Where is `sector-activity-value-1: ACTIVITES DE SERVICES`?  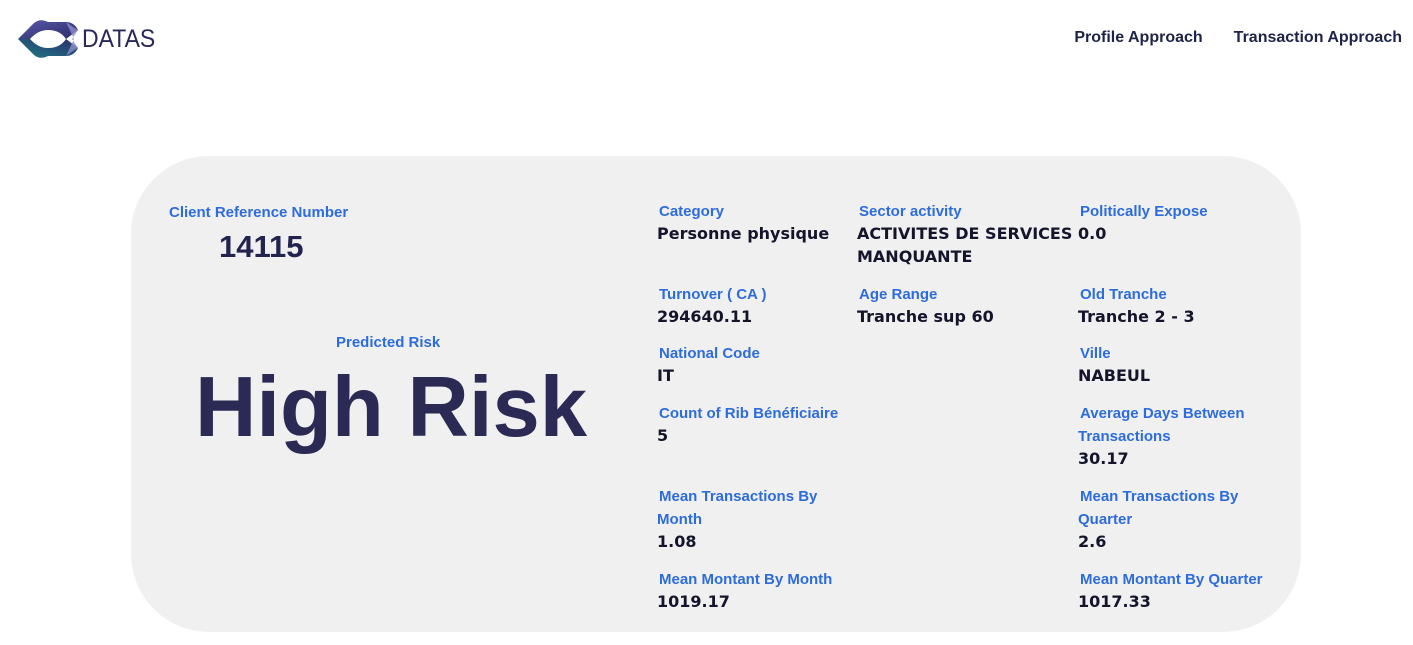
sector-activity-value-1: ACTIVITES DE SERVICES is located at coordinates (965, 233).